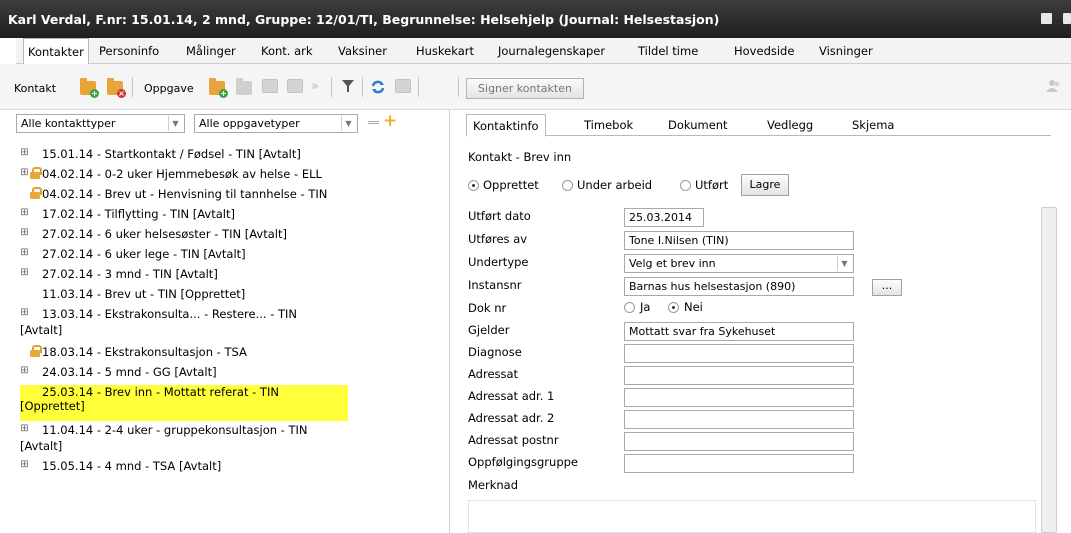  I want to click on form-heading: Kontakt - Brev inn, so click(520, 157).